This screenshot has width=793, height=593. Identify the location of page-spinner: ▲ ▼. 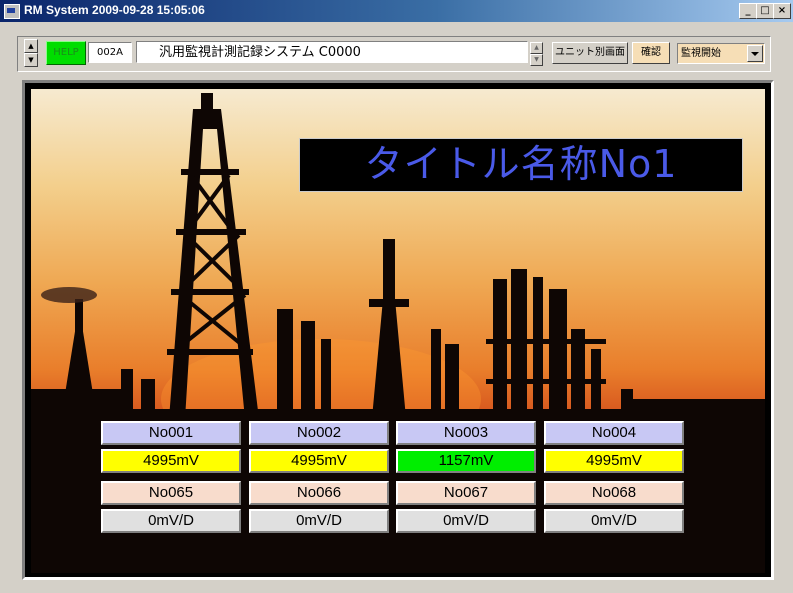
(31, 53).